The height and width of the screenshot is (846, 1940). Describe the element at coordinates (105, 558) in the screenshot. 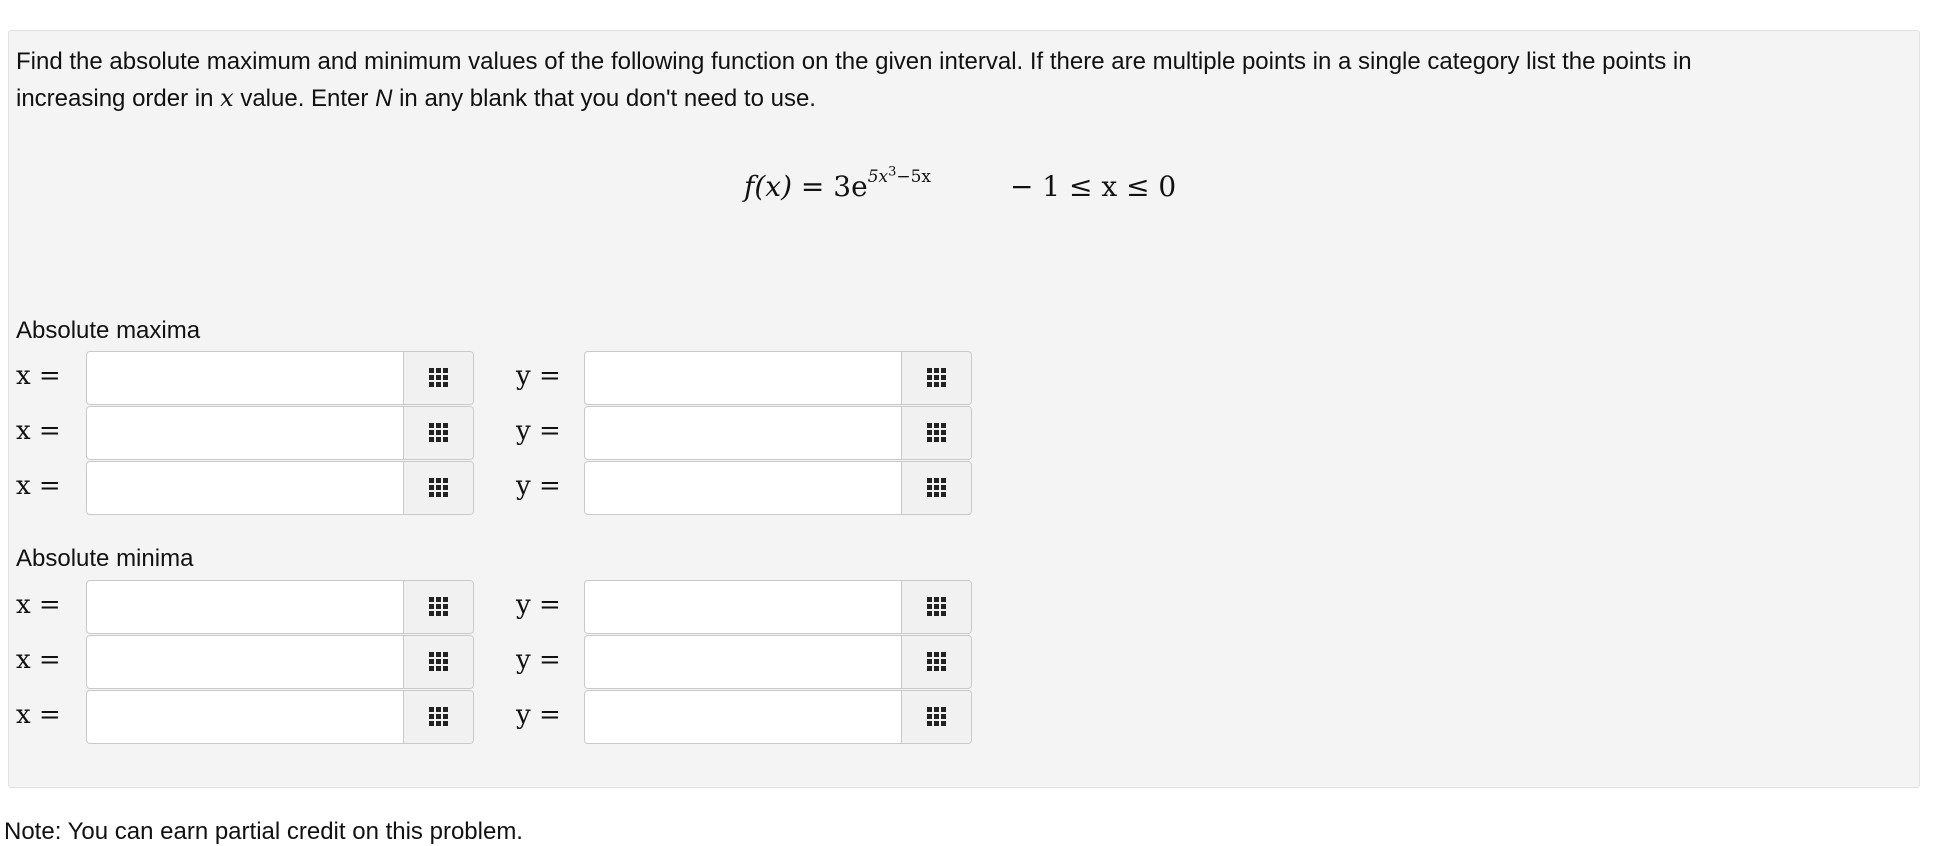

I see `section-title: Absolute minima` at that location.